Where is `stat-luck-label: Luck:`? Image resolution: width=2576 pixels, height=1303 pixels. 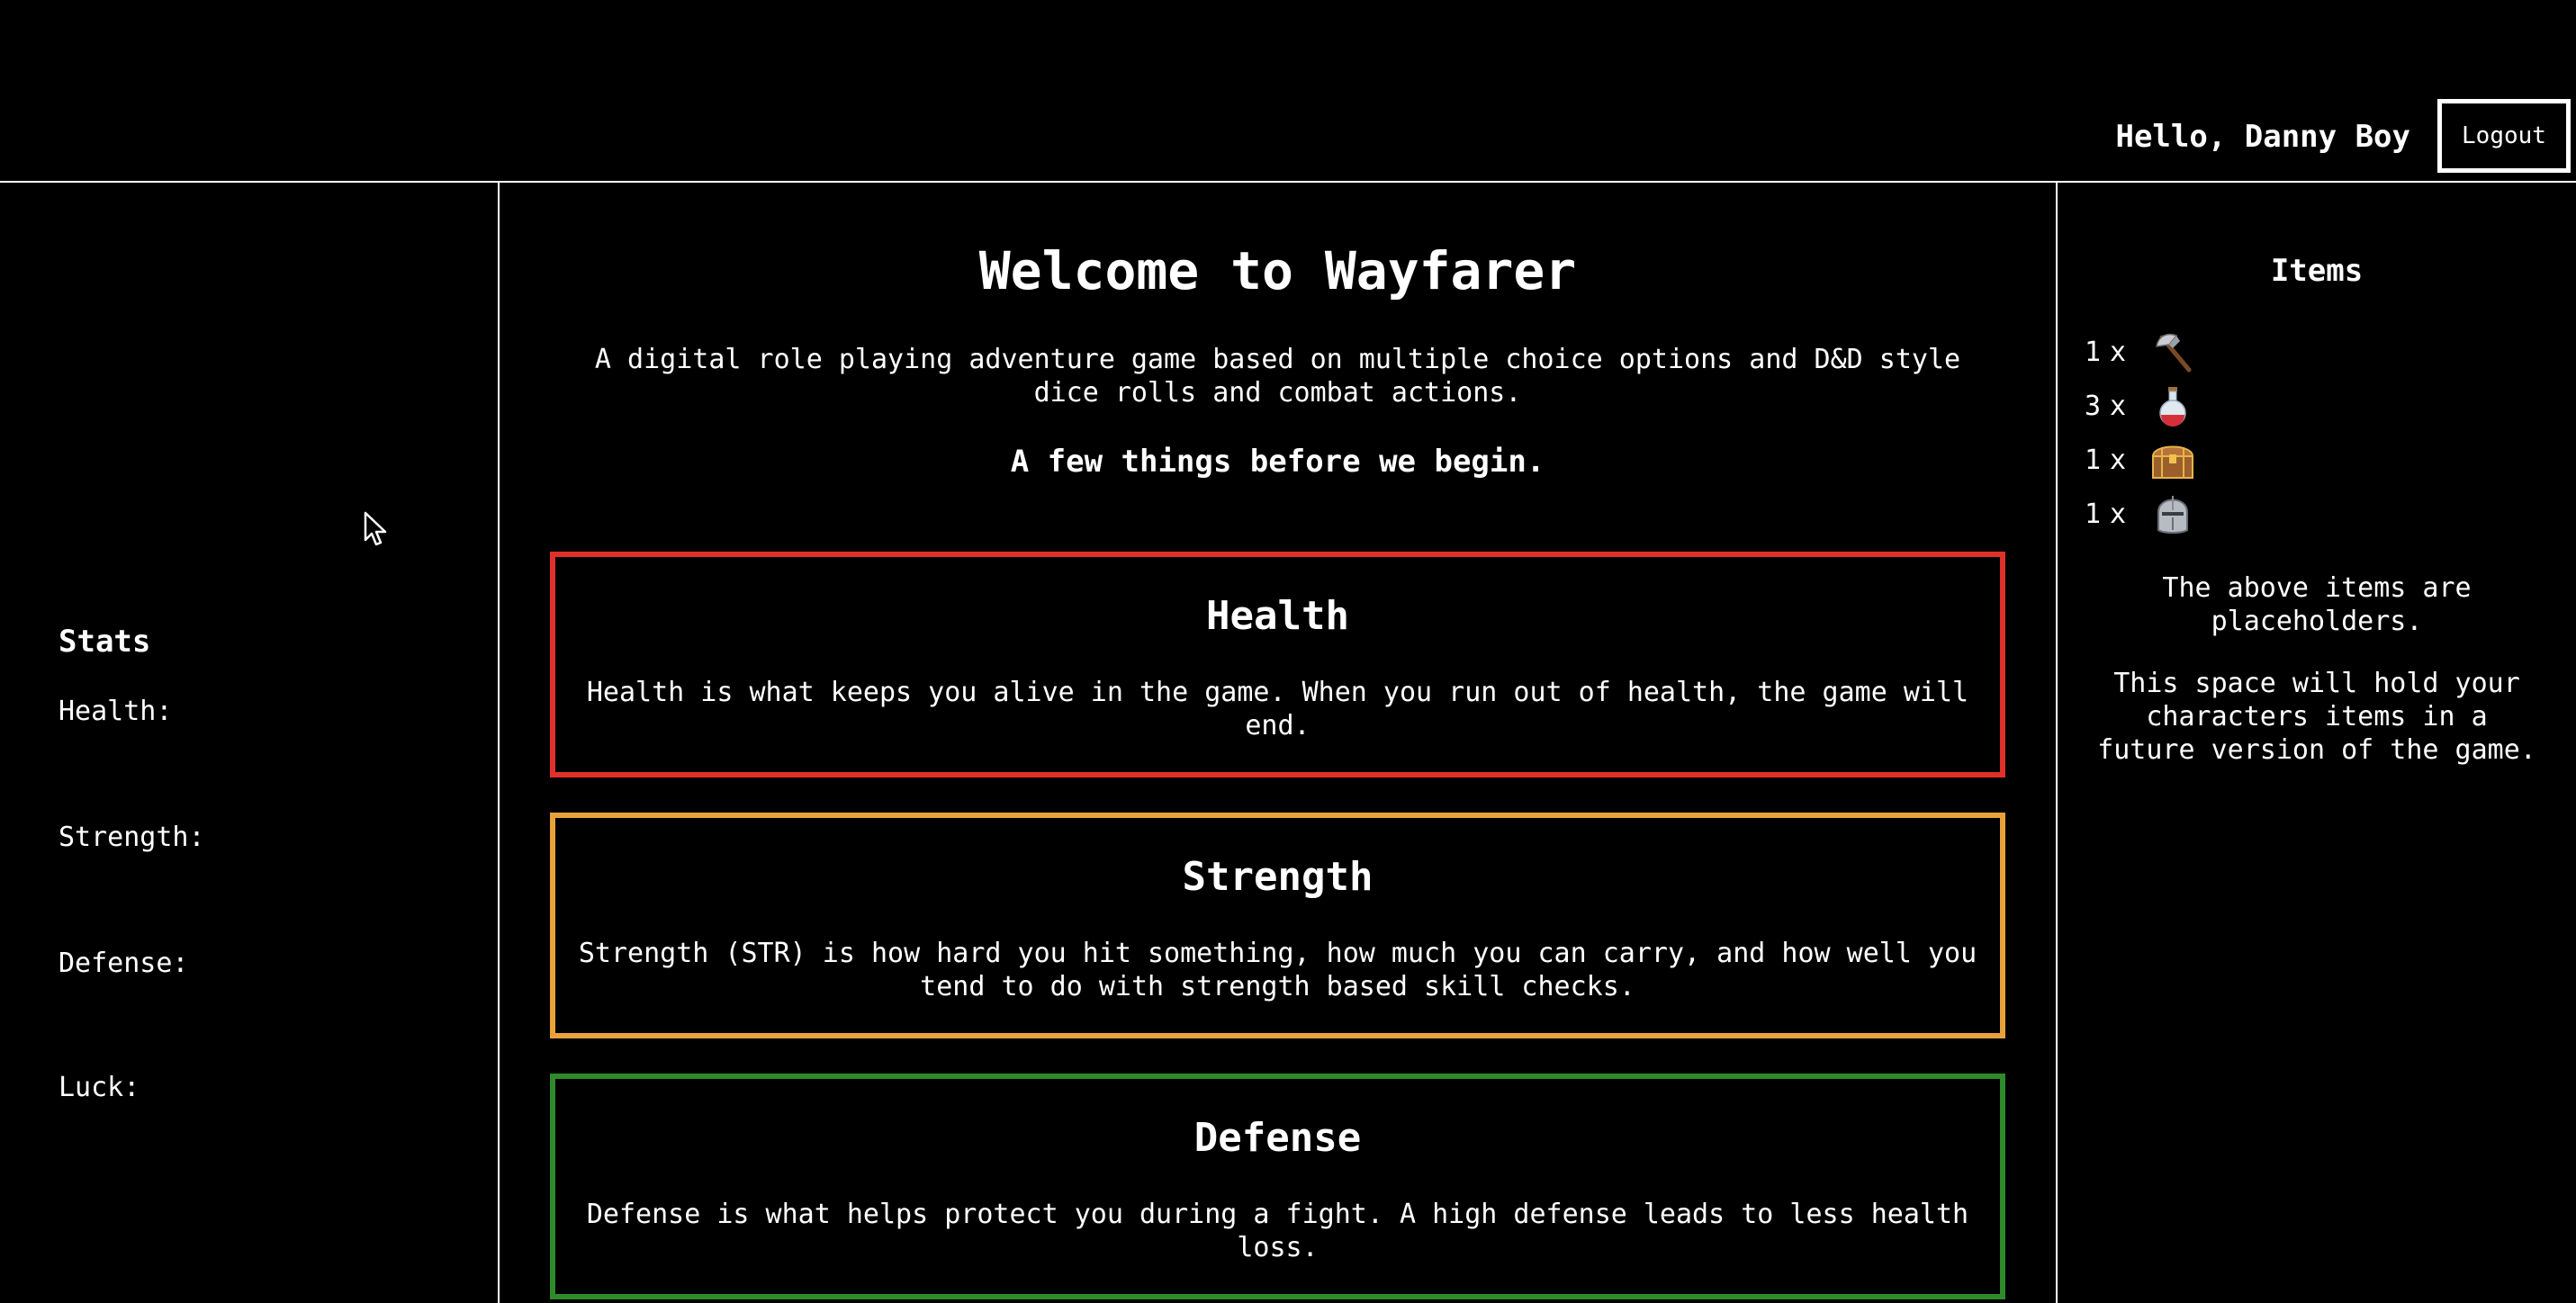
stat-luck-label: Luck: is located at coordinates (99, 1087).